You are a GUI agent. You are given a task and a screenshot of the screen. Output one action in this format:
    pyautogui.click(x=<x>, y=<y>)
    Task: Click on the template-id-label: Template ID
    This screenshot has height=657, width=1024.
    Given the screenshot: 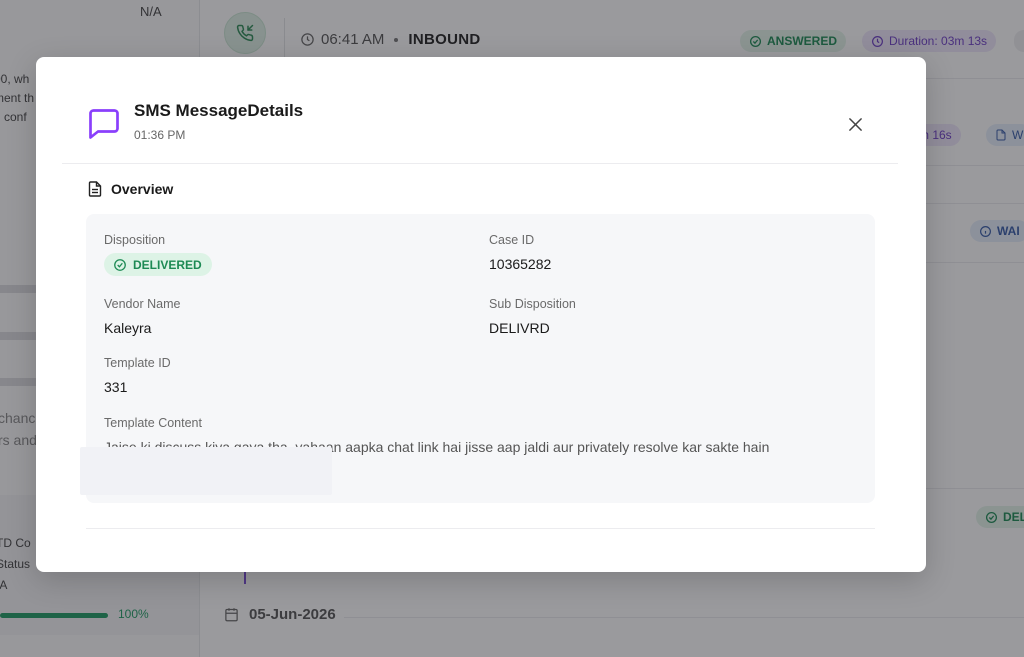 What is the action you would take?
    pyautogui.click(x=137, y=363)
    